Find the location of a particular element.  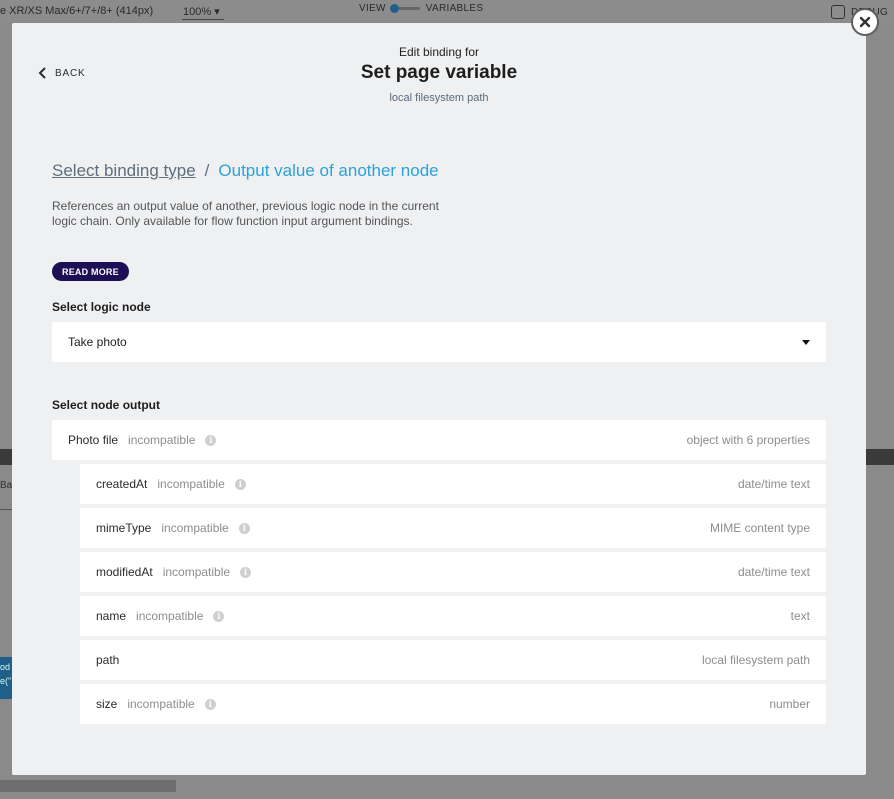

output-type: text is located at coordinates (800, 616).